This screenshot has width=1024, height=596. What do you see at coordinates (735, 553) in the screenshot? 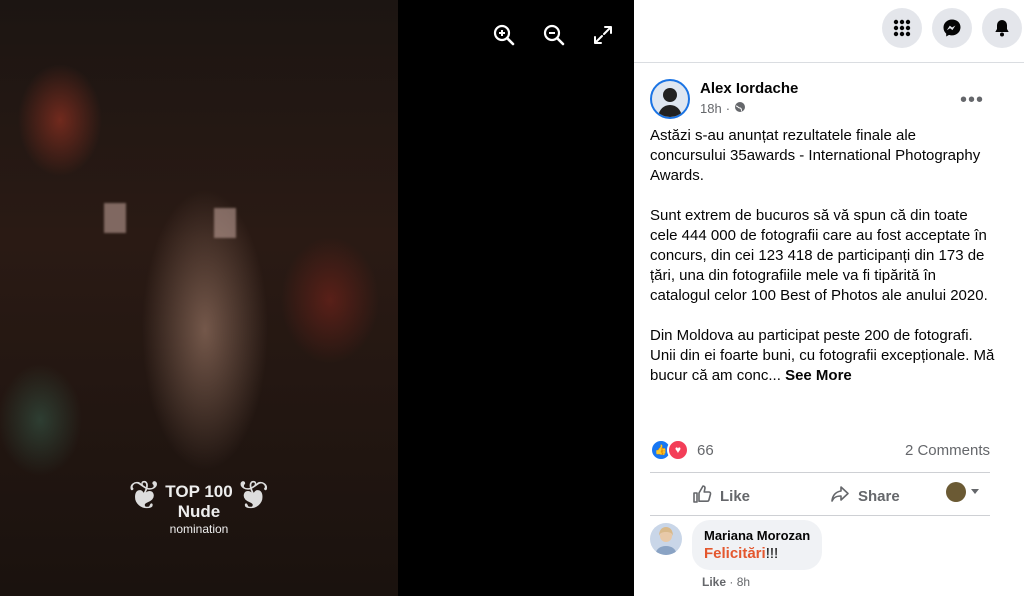
I see `comment-highlight-word: Felicitări` at bounding box center [735, 553].